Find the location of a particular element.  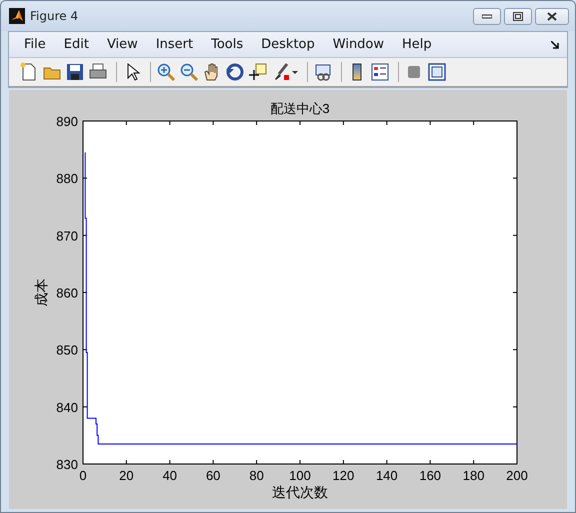

menu-item: Desktop is located at coordinates (288, 44).